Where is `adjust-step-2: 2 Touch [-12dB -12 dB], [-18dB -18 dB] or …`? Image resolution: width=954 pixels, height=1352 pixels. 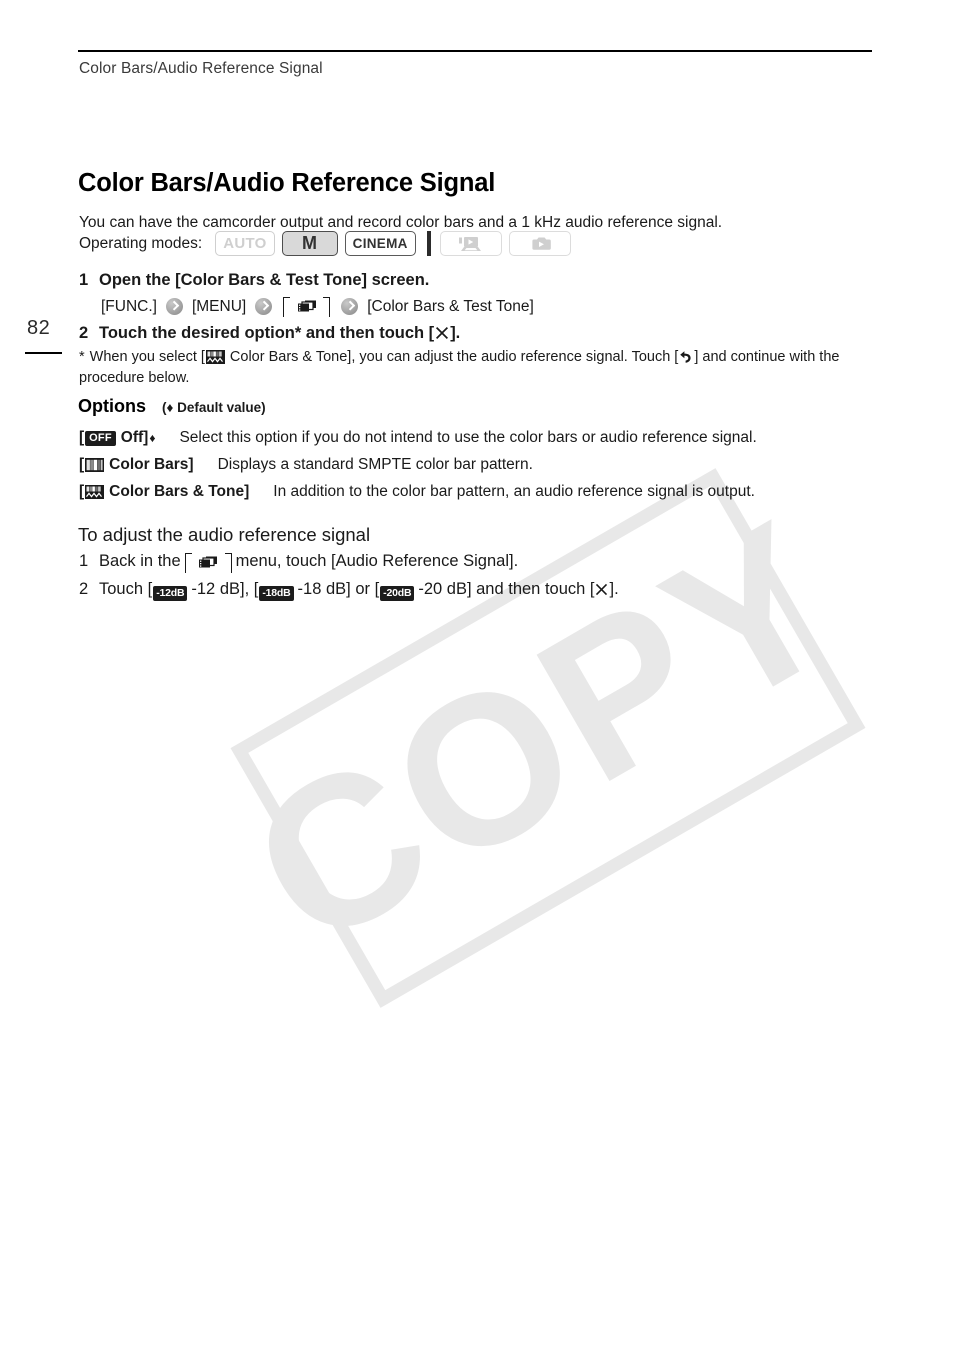 adjust-step-2: 2 Touch [-12dB -12 dB], [-18dB -18 dB] or … is located at coordinates (349, 590).